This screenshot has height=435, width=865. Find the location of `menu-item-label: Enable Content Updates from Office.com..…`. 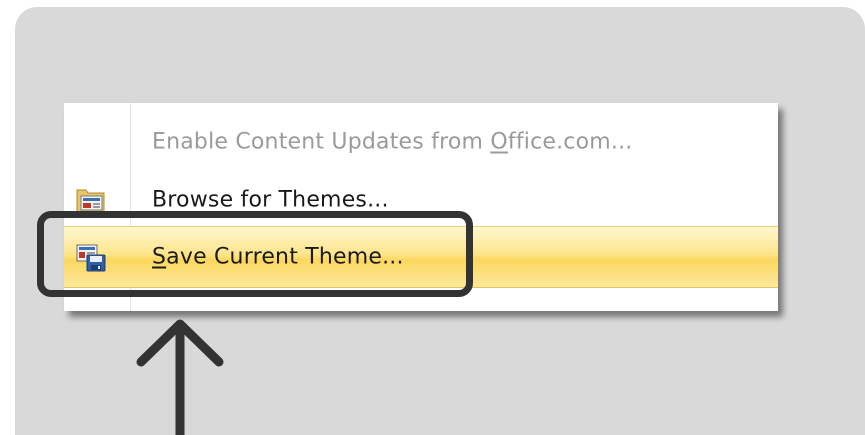

menu-item-label: Enable Content Updates from Office.com..… is located at coordinates (392, 142).